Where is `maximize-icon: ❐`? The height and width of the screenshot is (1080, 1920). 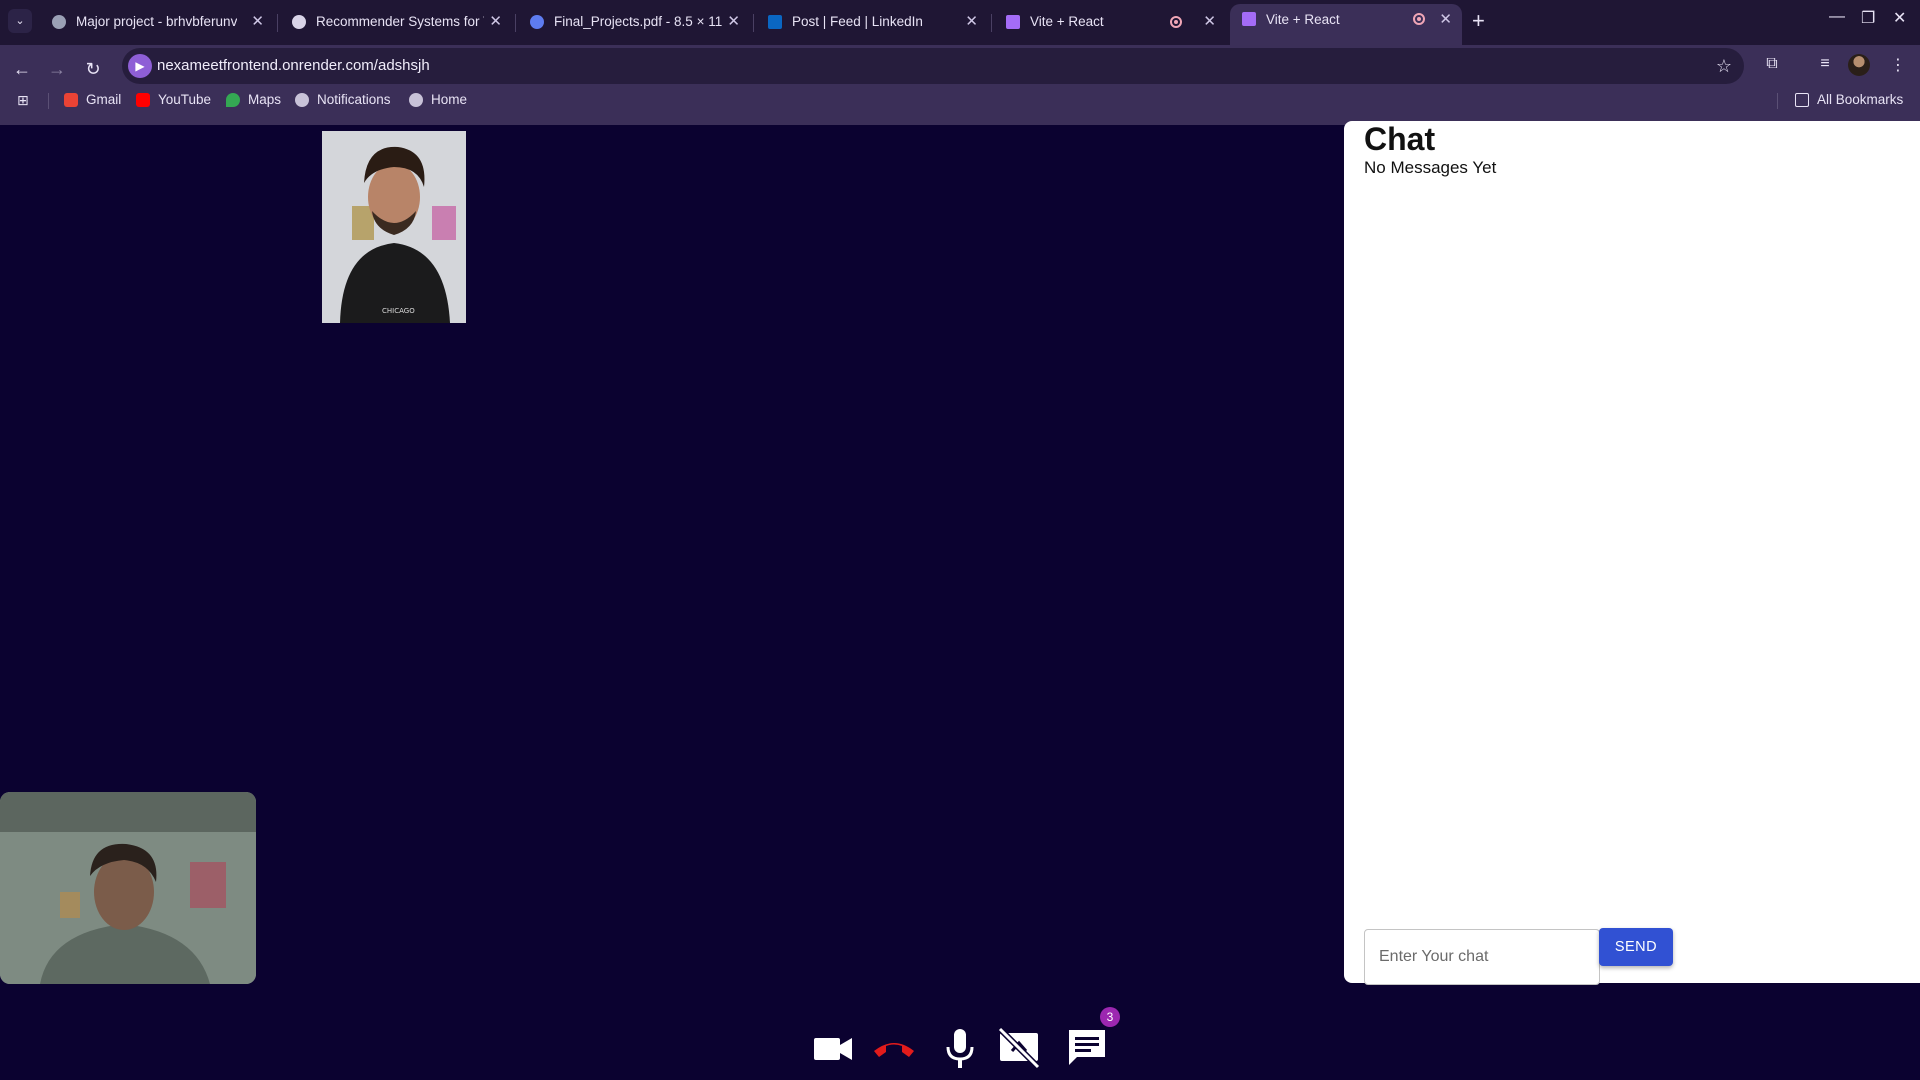
maximize-icon: ❐ is located at coordinates (1868, 18).